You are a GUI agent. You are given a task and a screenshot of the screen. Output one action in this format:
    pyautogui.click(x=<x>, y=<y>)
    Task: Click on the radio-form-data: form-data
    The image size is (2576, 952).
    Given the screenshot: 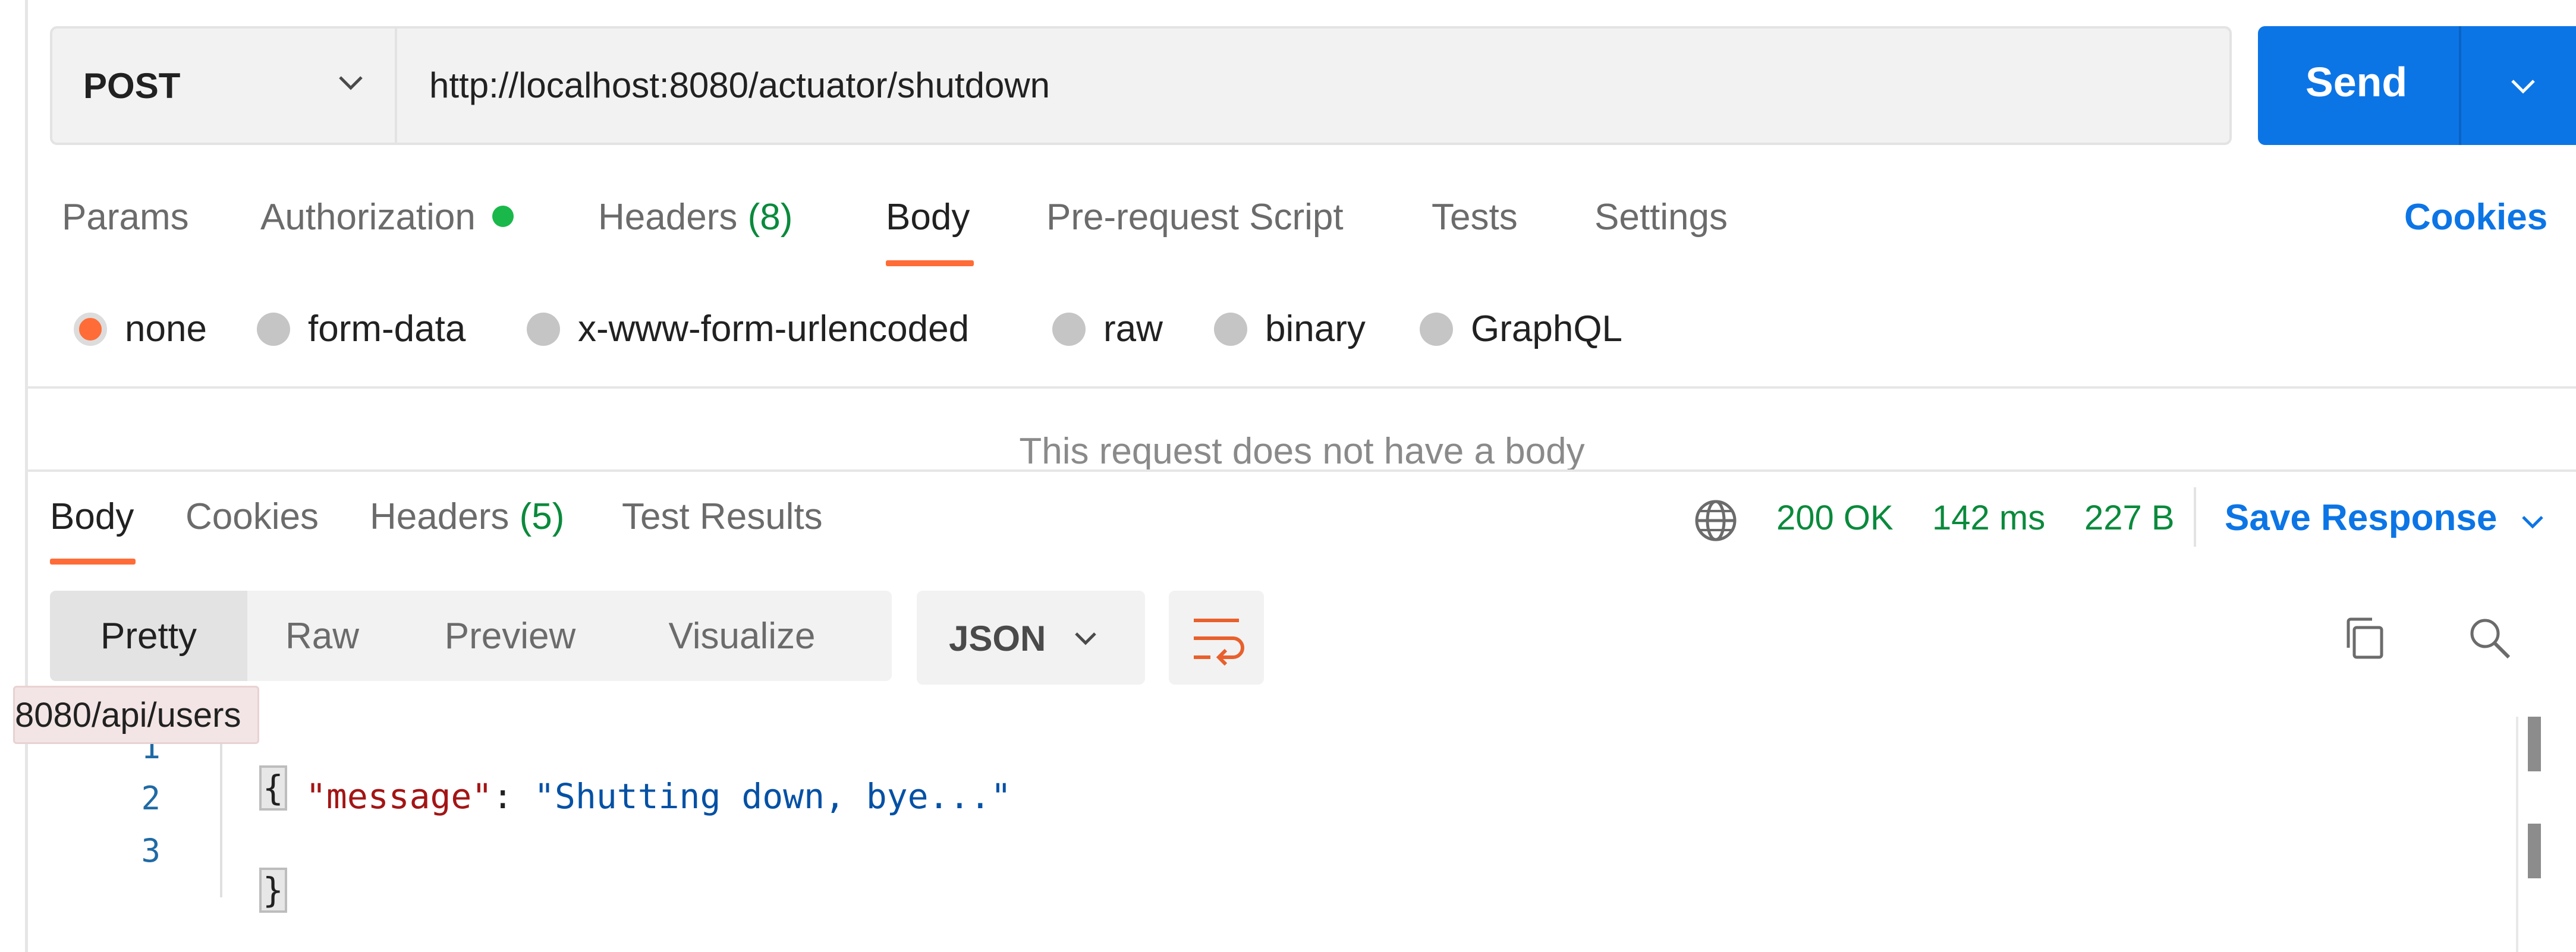 What is the action you would take?
    pyautogui.click(x=361, y=329)
    